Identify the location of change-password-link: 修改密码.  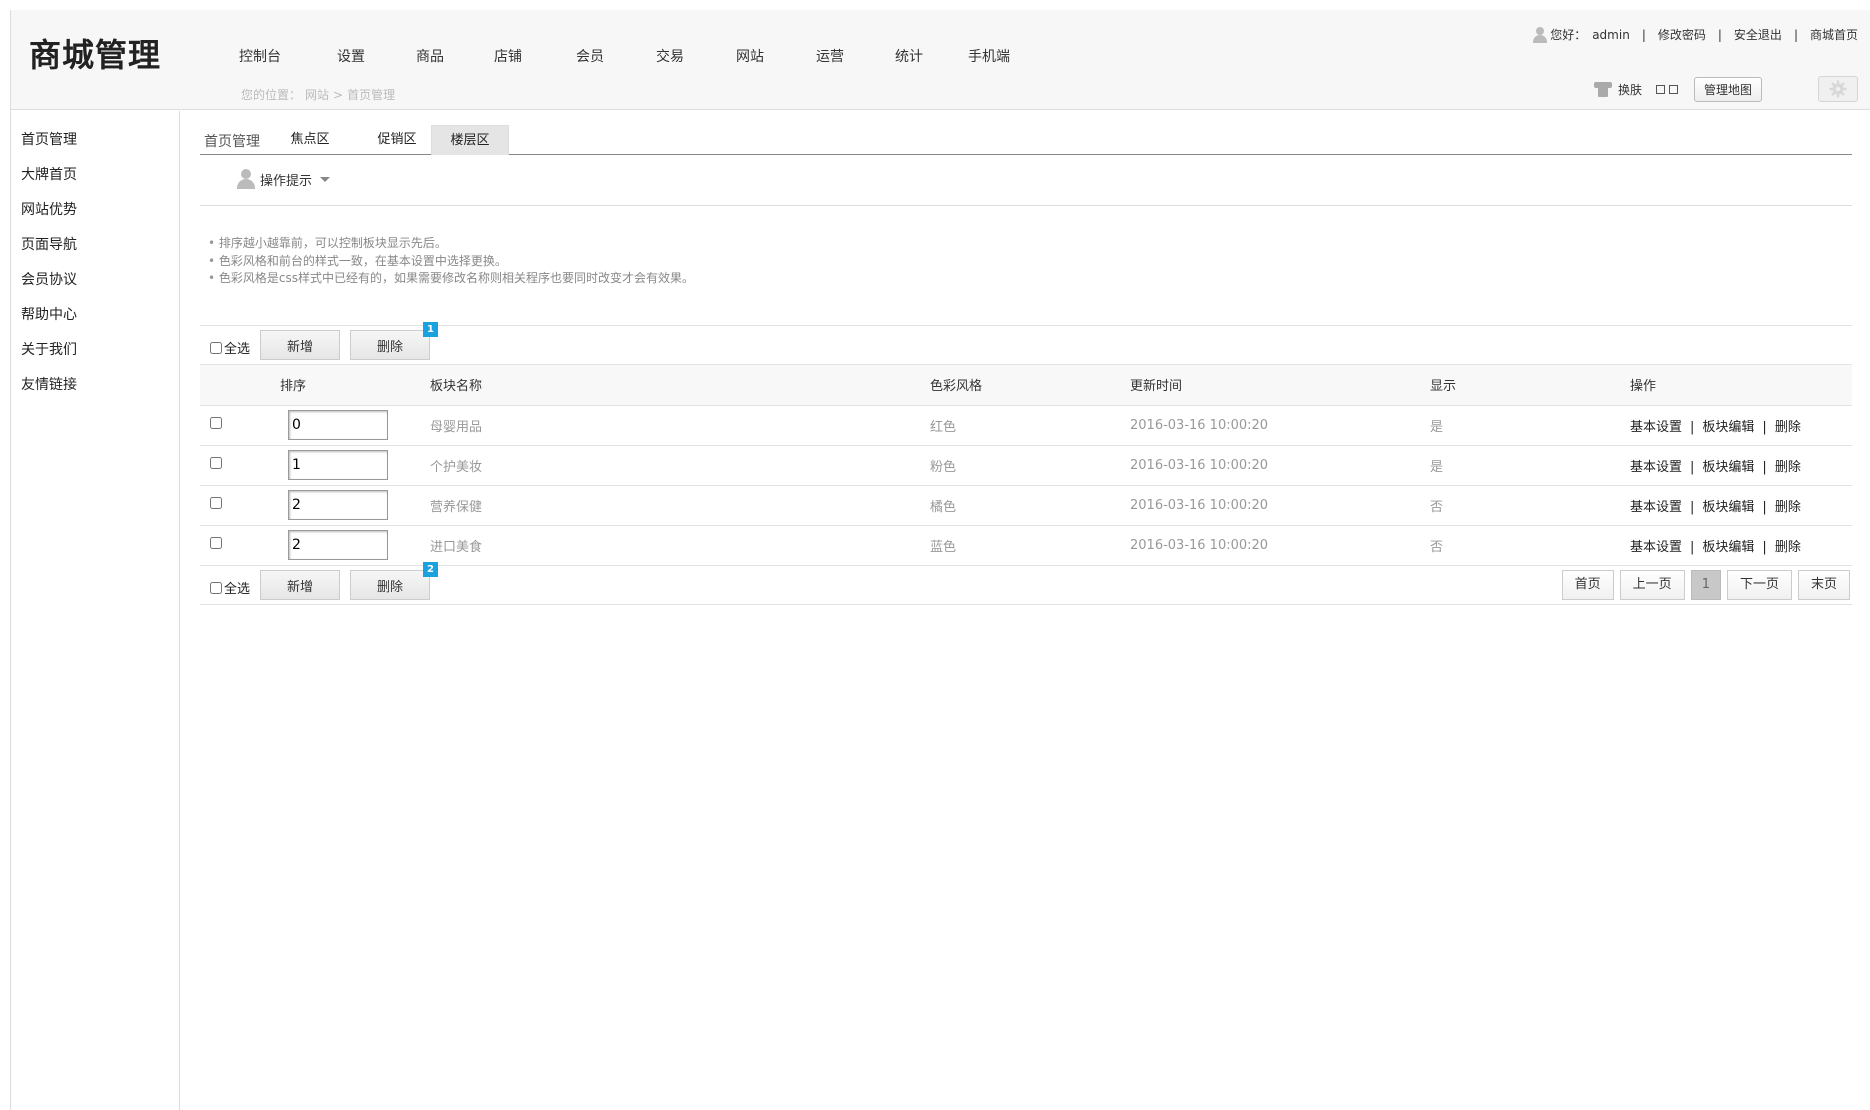
(1682, 34).